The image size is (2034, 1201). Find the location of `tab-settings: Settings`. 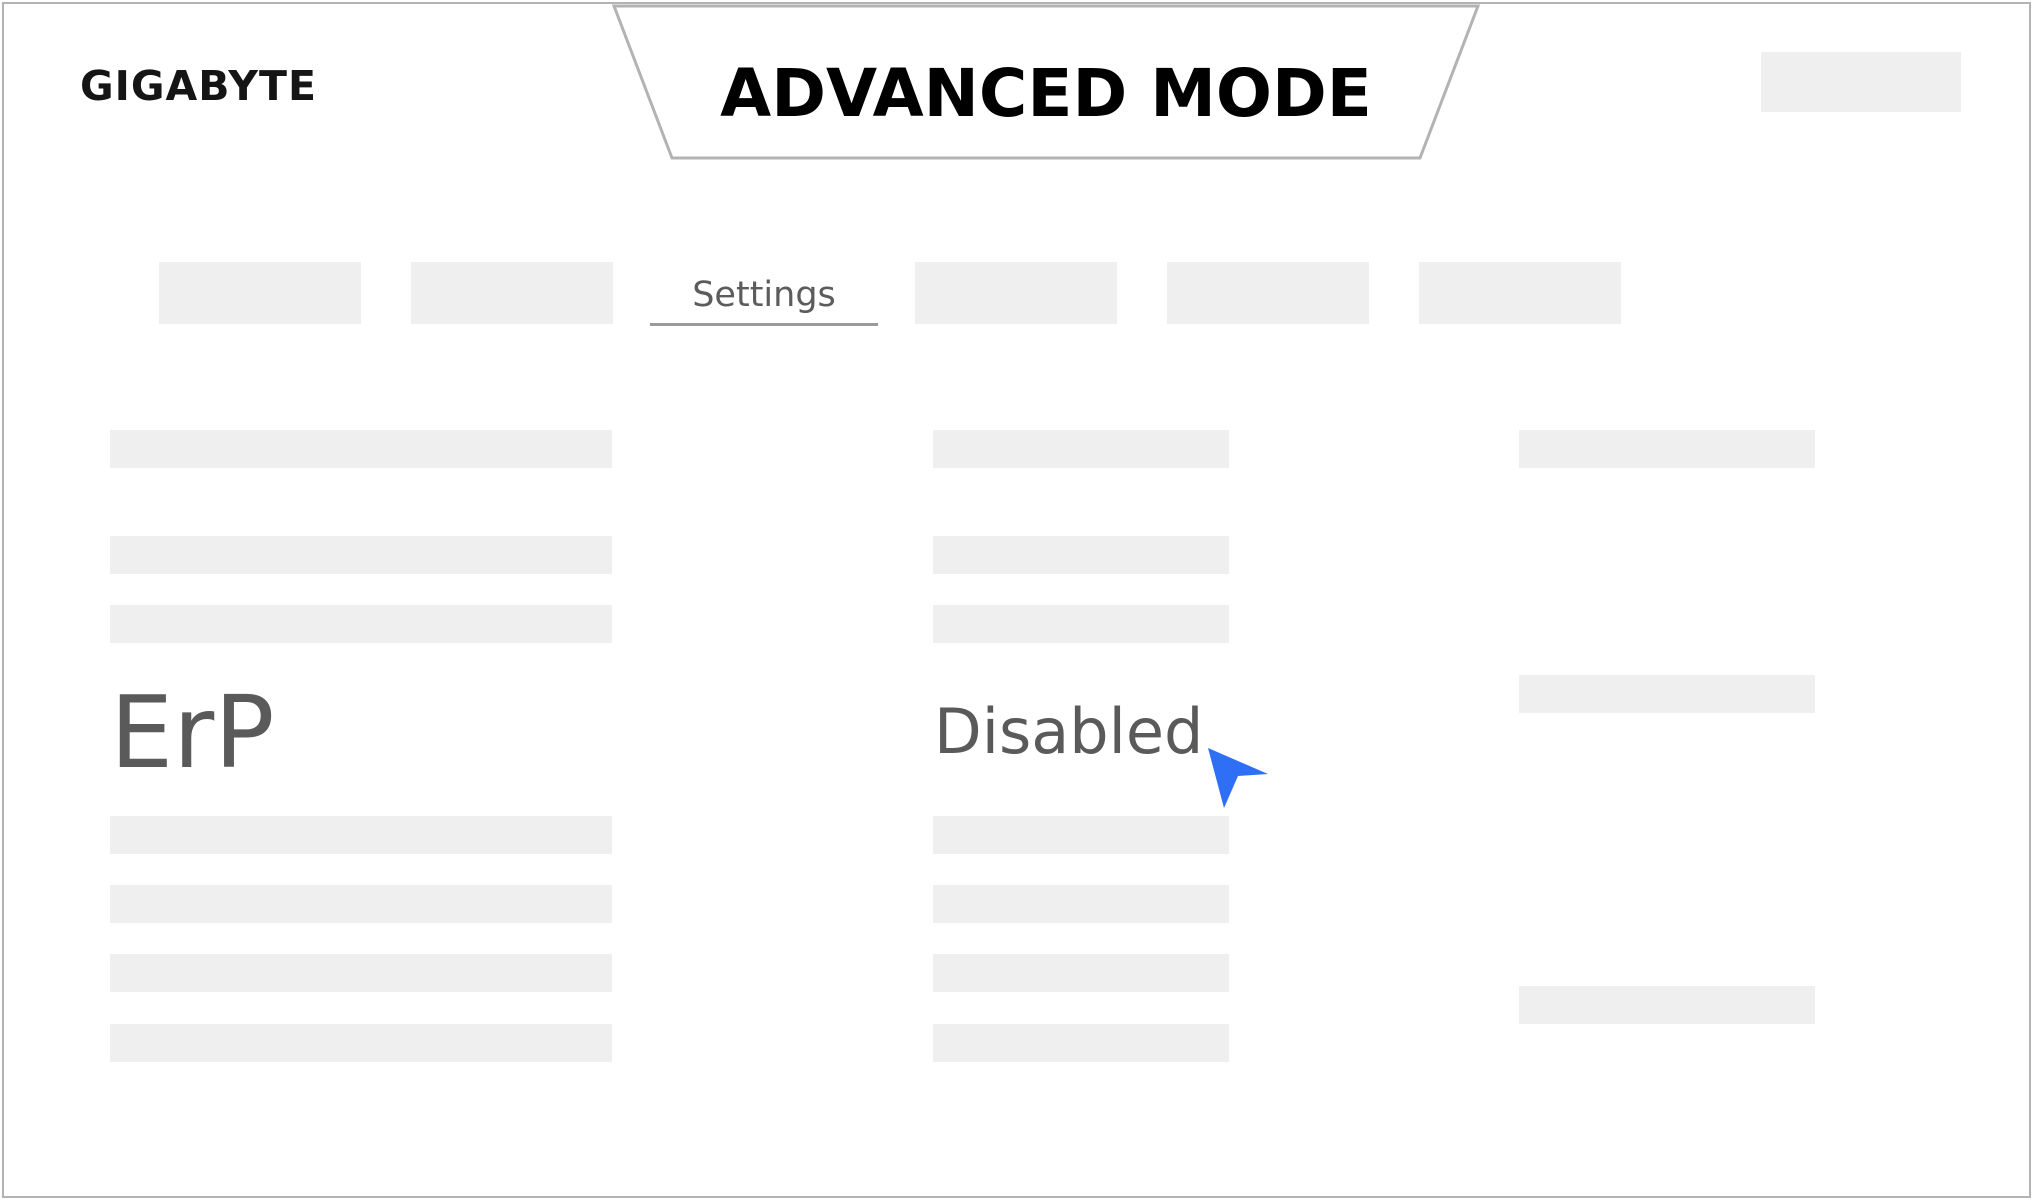

tab-settings: Settings is located at coordinates (764, 296).